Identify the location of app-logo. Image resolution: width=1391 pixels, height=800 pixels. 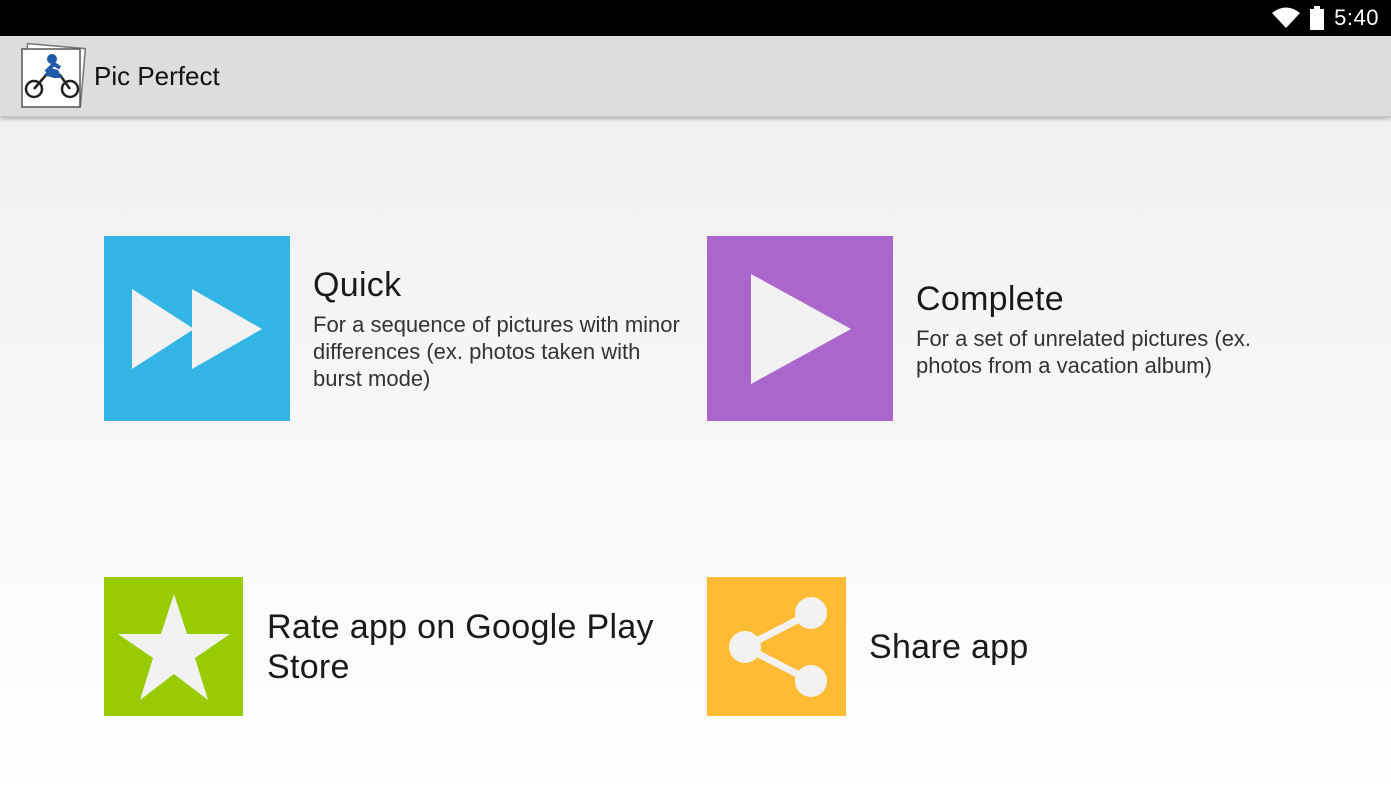
(52, 76).